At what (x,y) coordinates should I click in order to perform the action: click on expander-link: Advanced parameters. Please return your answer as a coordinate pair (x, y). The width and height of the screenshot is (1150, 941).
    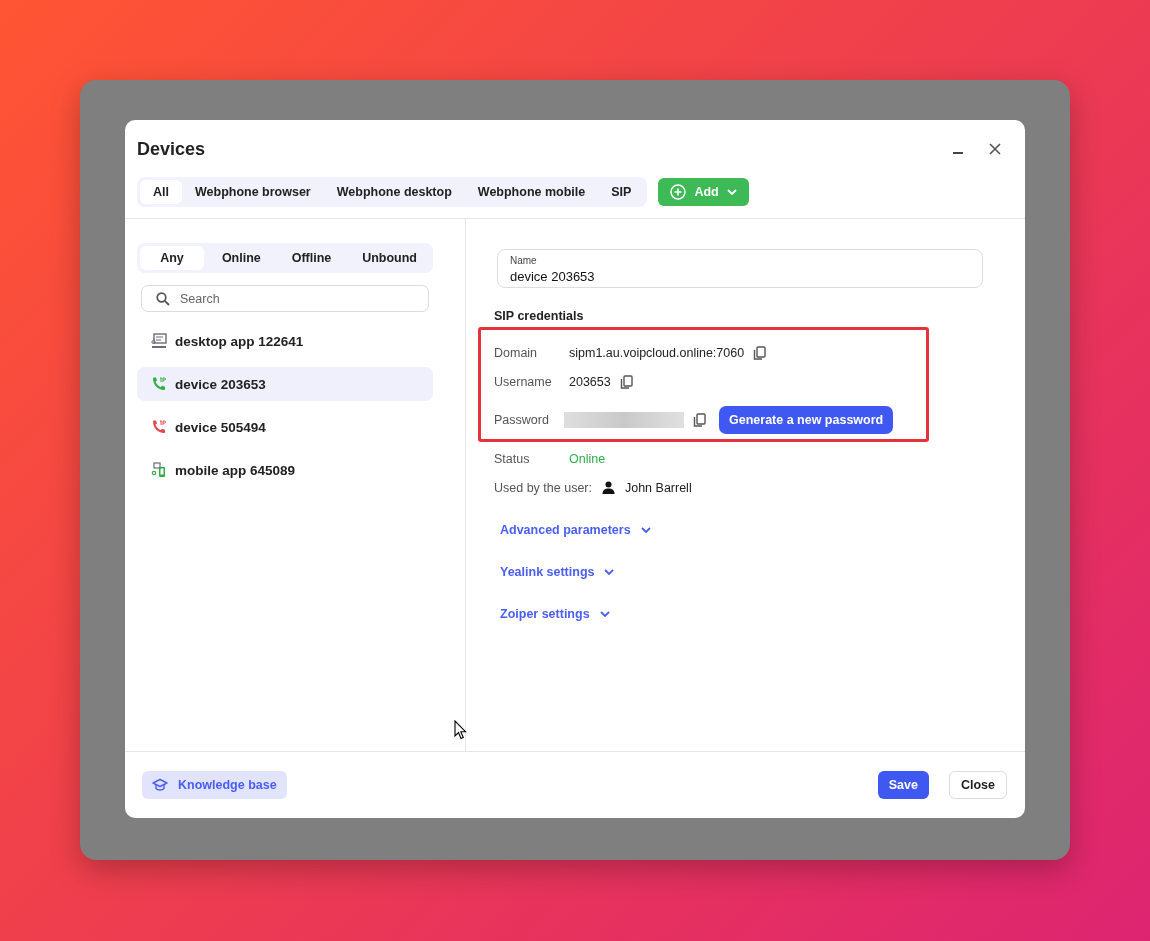
    Looking at the image, I should click on (575, 530).